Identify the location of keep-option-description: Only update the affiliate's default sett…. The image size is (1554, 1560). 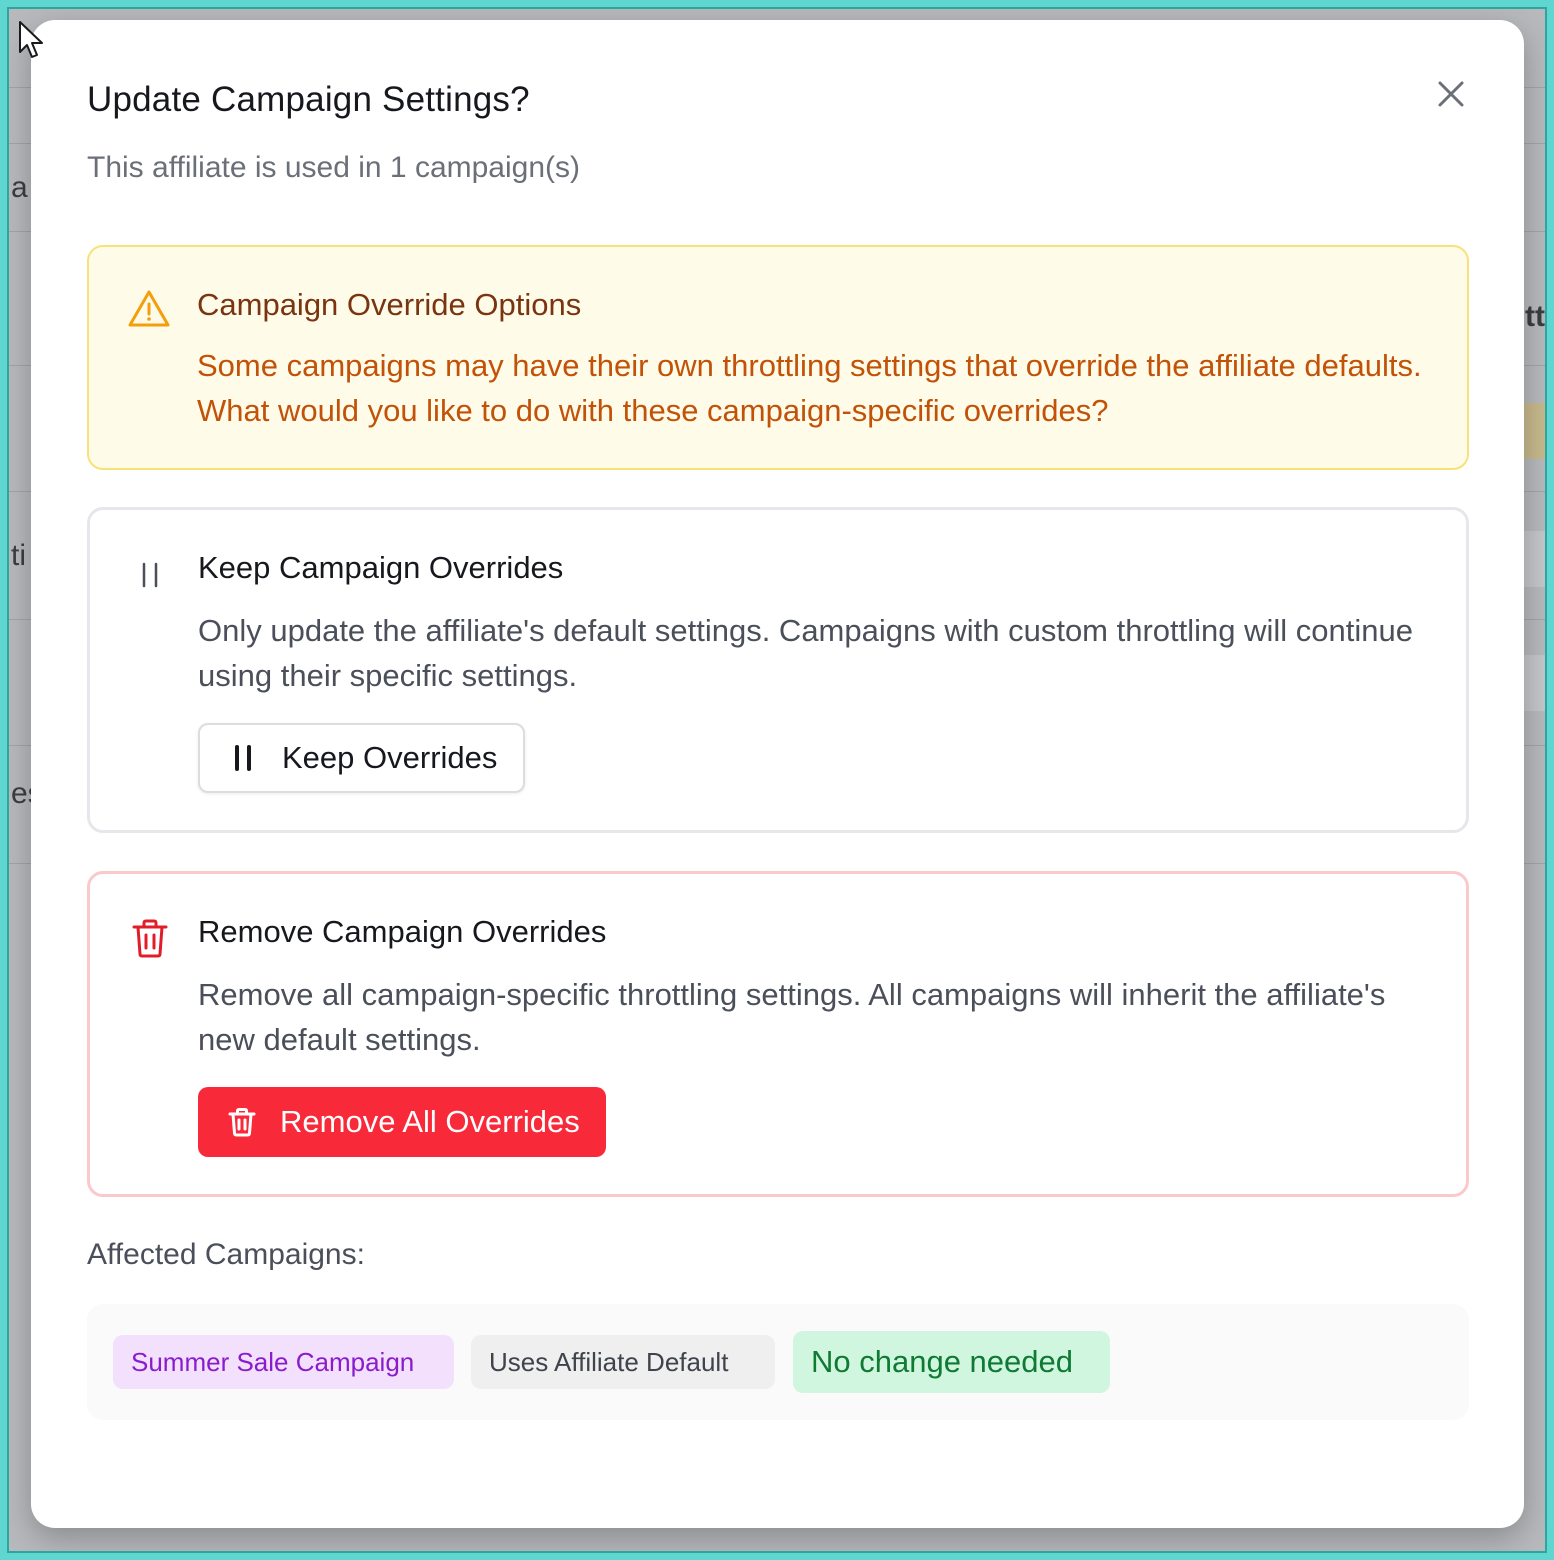
(805, 653).